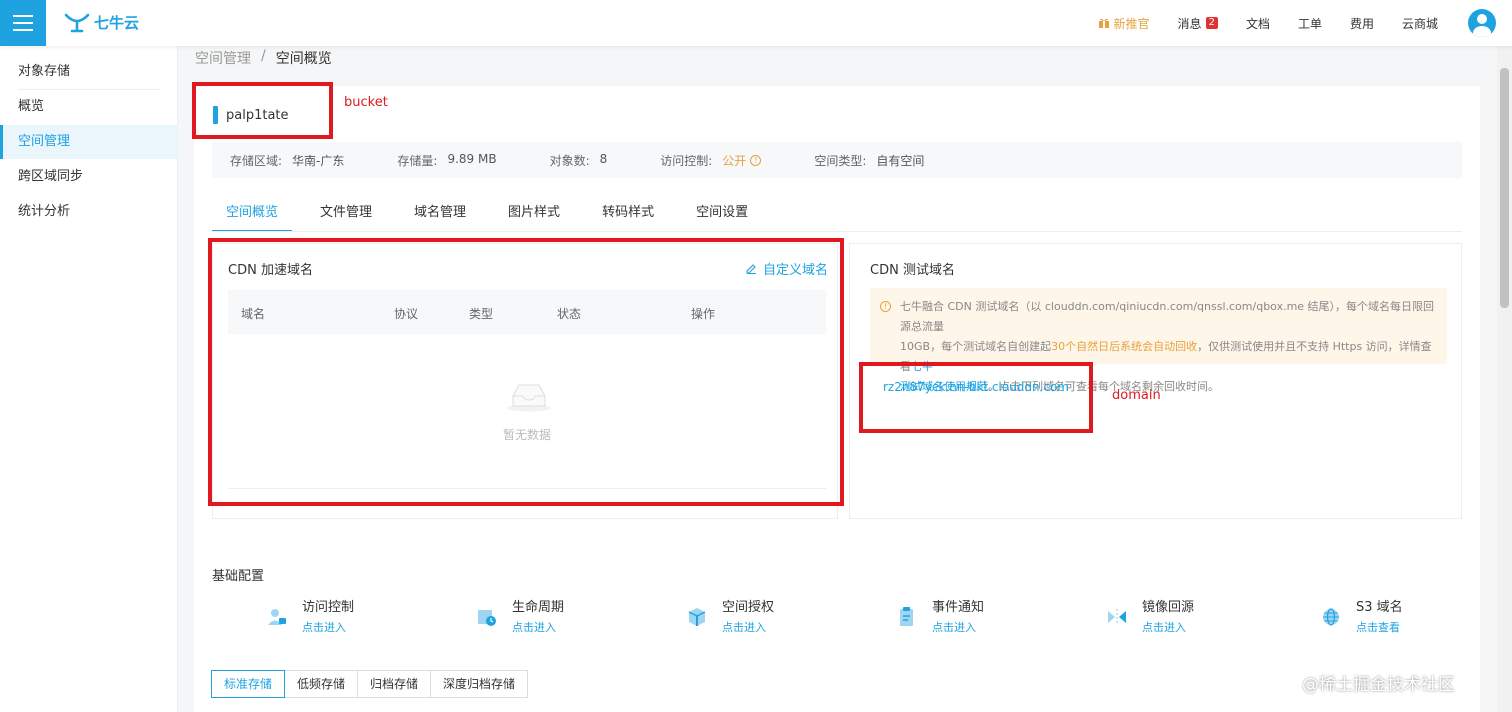 The height and width of the screenshot is (712, 1512). I want to click on sidebar: 对象存储 概览 空间管理 跨区域同步 统计分析, so click(89, 379).